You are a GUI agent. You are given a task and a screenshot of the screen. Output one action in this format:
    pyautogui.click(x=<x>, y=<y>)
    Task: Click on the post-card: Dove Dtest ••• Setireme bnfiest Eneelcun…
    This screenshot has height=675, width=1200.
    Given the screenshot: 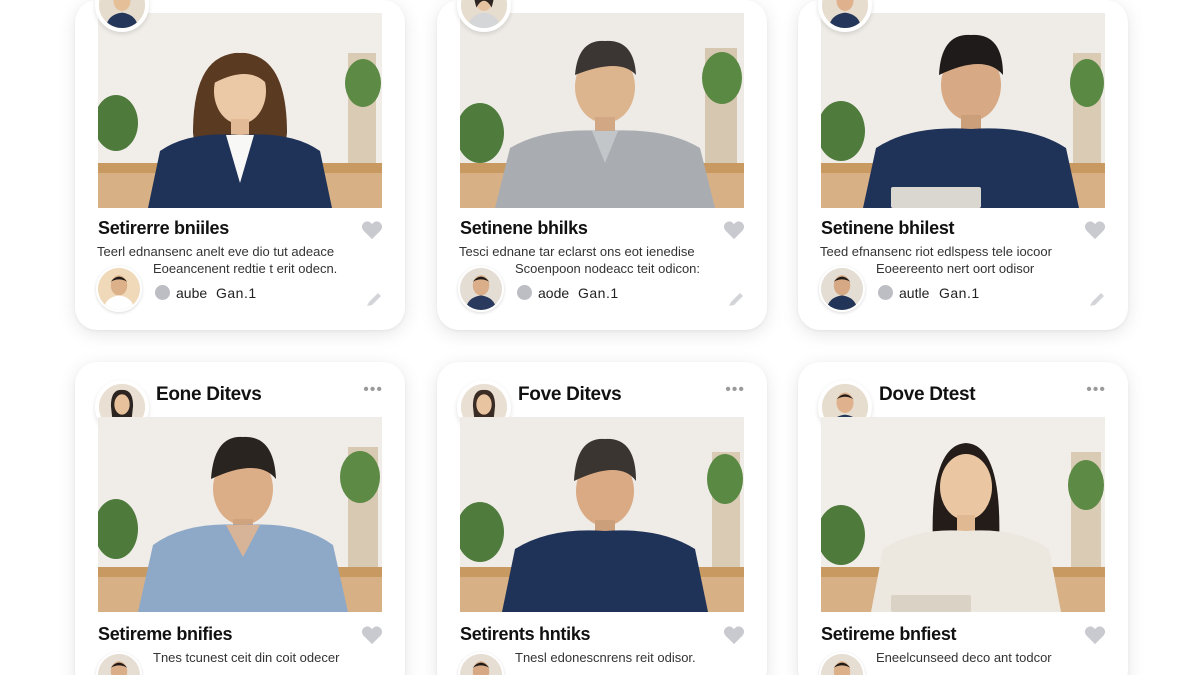 What is the action you would take?
    pyautogui.click(x=963, y=518)
    